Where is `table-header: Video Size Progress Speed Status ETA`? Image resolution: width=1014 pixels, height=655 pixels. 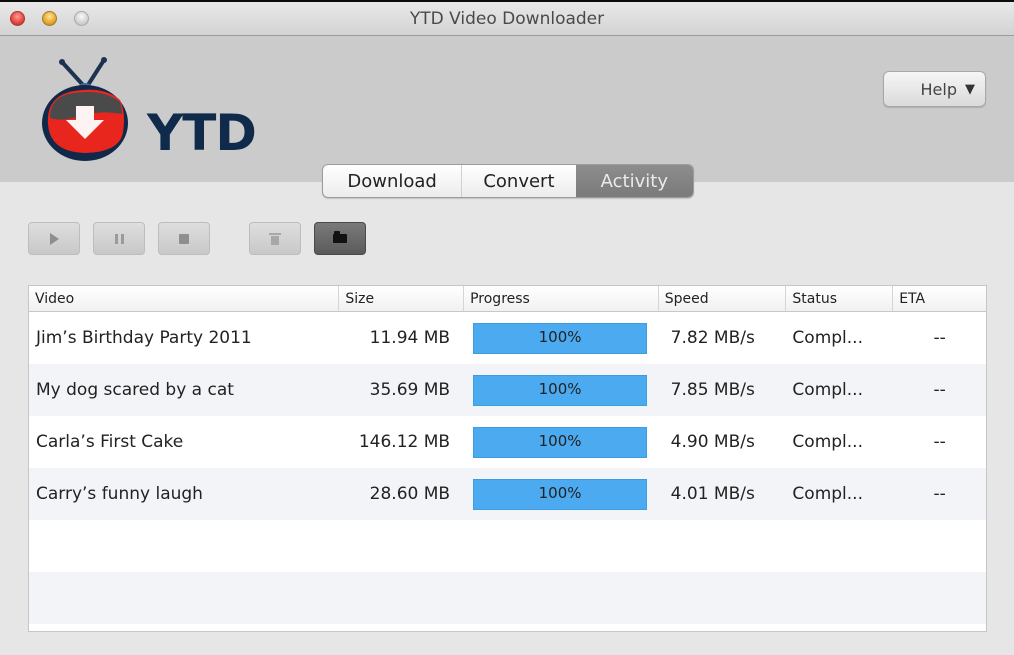
table-header: Video Size Progress Speed Status ETA is located at coordinates (507, 299).